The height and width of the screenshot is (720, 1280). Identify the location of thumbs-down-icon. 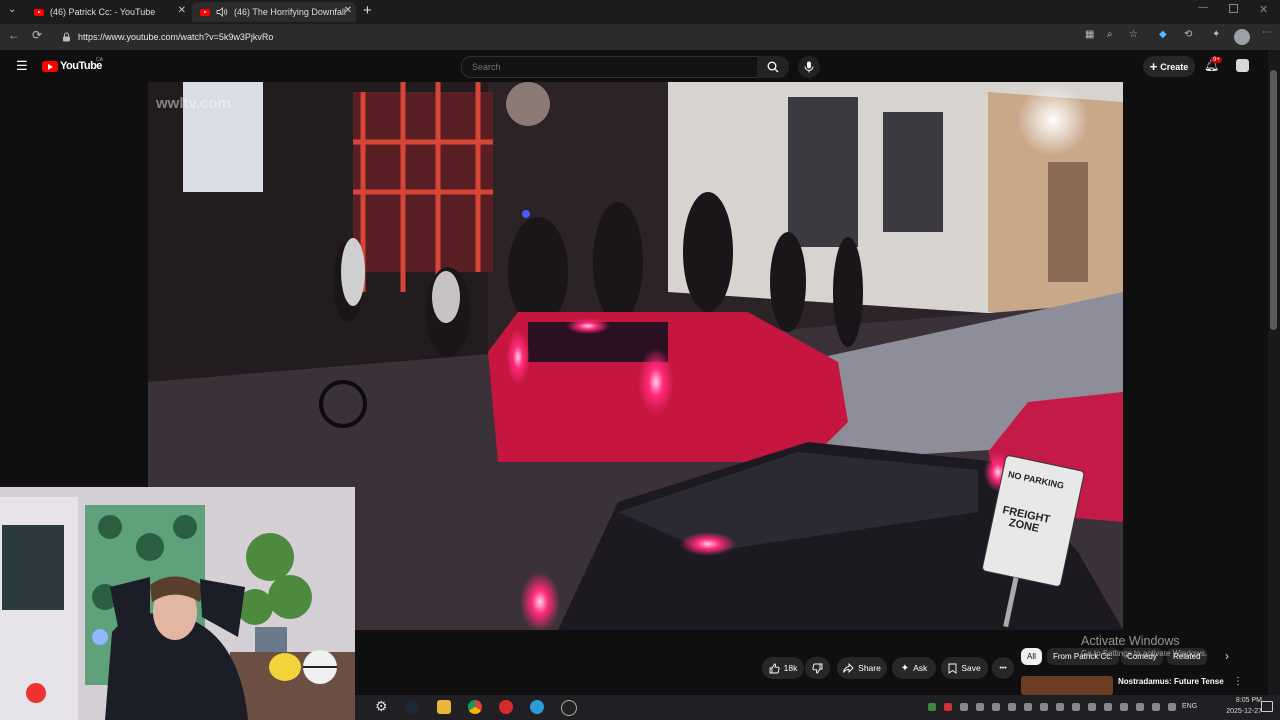
(817, 668).